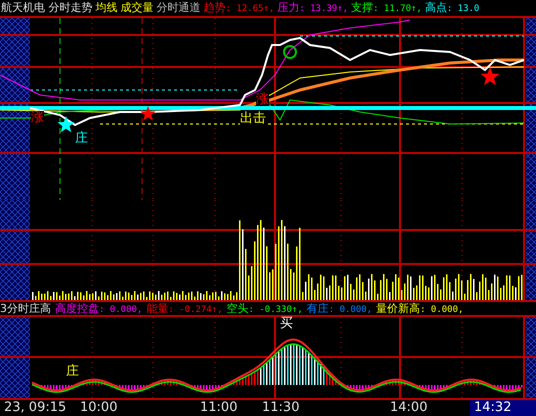  Describe the element at coordinates (157, 308) in the screenshot. I see `reading-label: 能量` at that location.